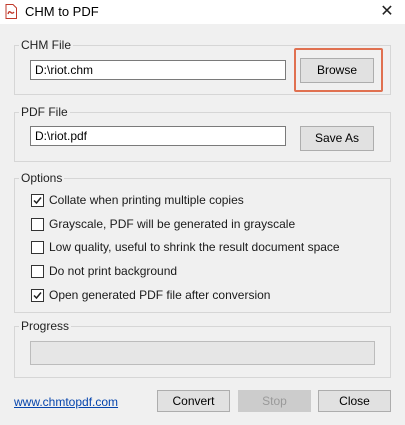  What do you see at coordinates (11, 11) in the screenshot?
I see `pdf-app-icon` at bounding box center [11, 11].